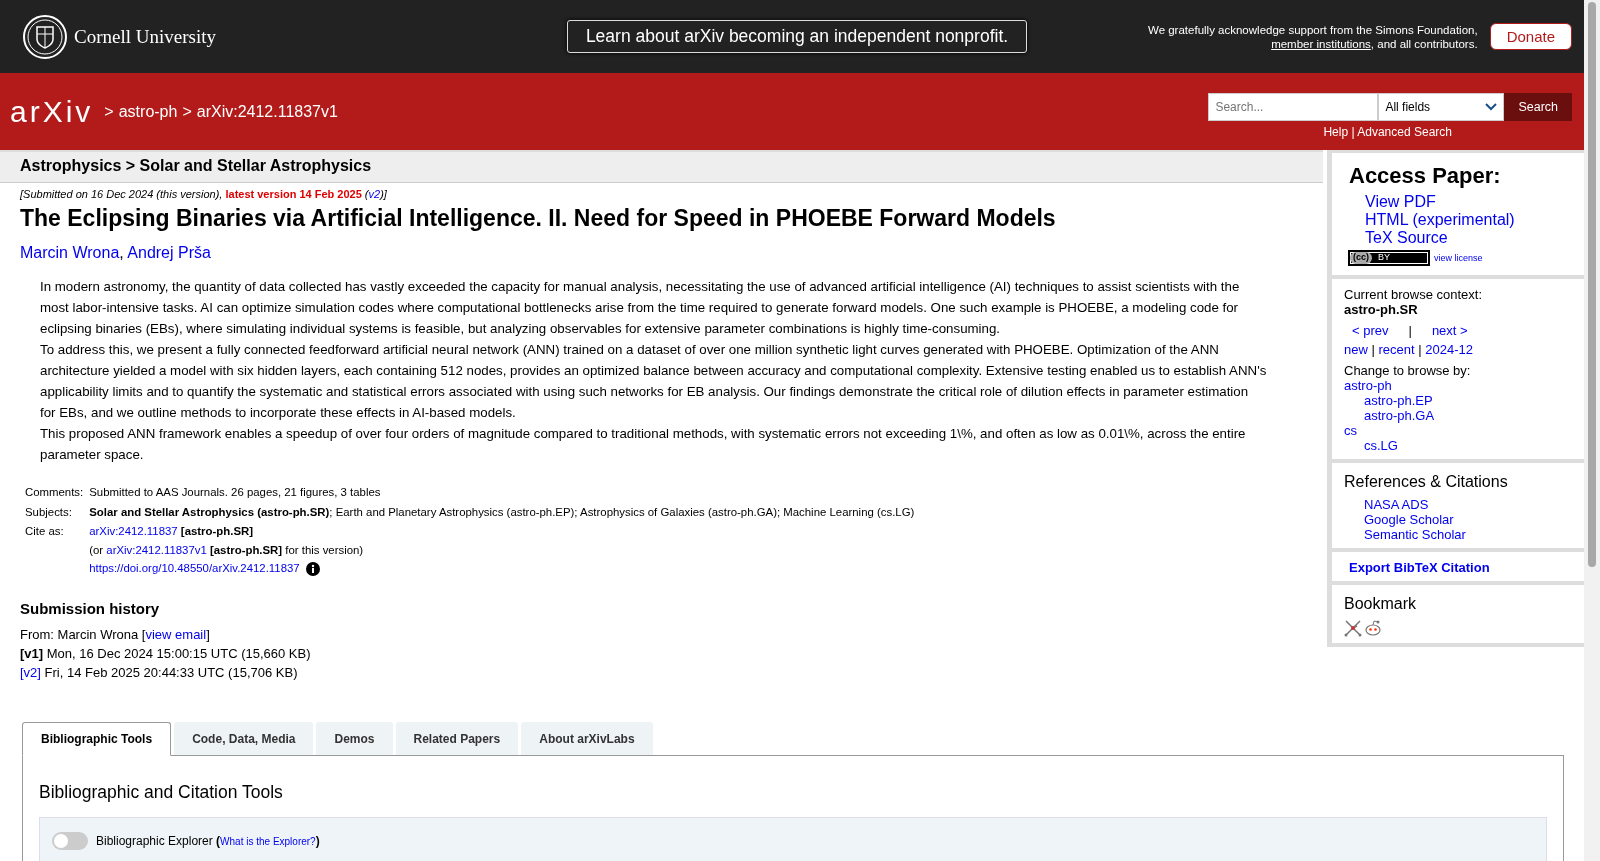  Describe the element at coordinates (1441, 106) in the screenshot. I see `field-select: All fields` at that location.